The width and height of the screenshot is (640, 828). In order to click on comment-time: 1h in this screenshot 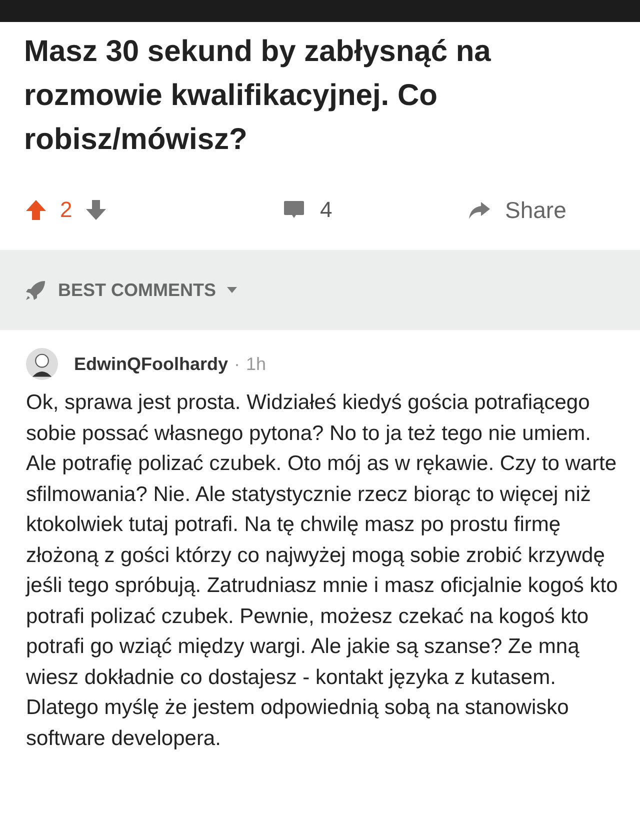, I will do `click(256, 364)`.